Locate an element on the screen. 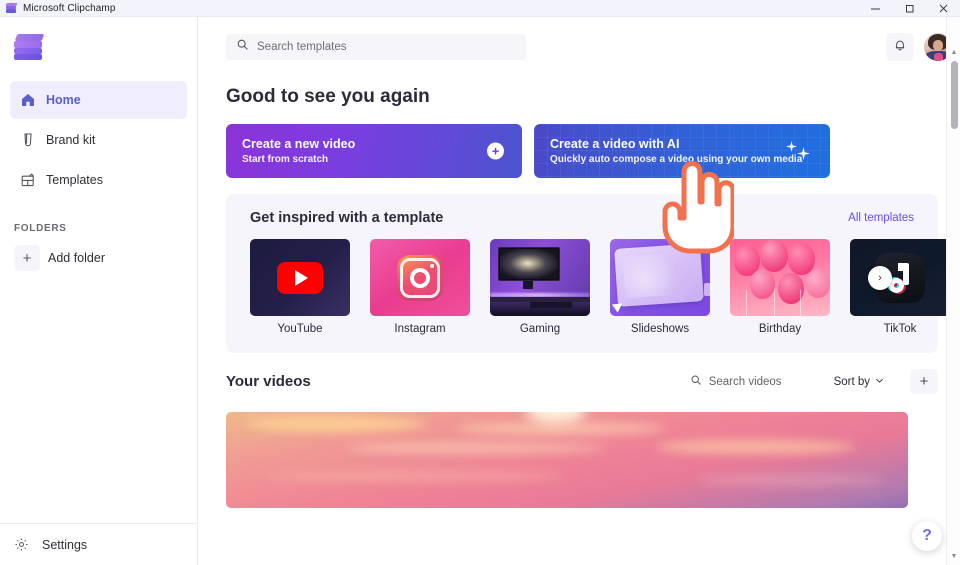 This screenshot has height=565, width=960. template-card-tiktok: › TikTok is located at coordinates (900, 287).